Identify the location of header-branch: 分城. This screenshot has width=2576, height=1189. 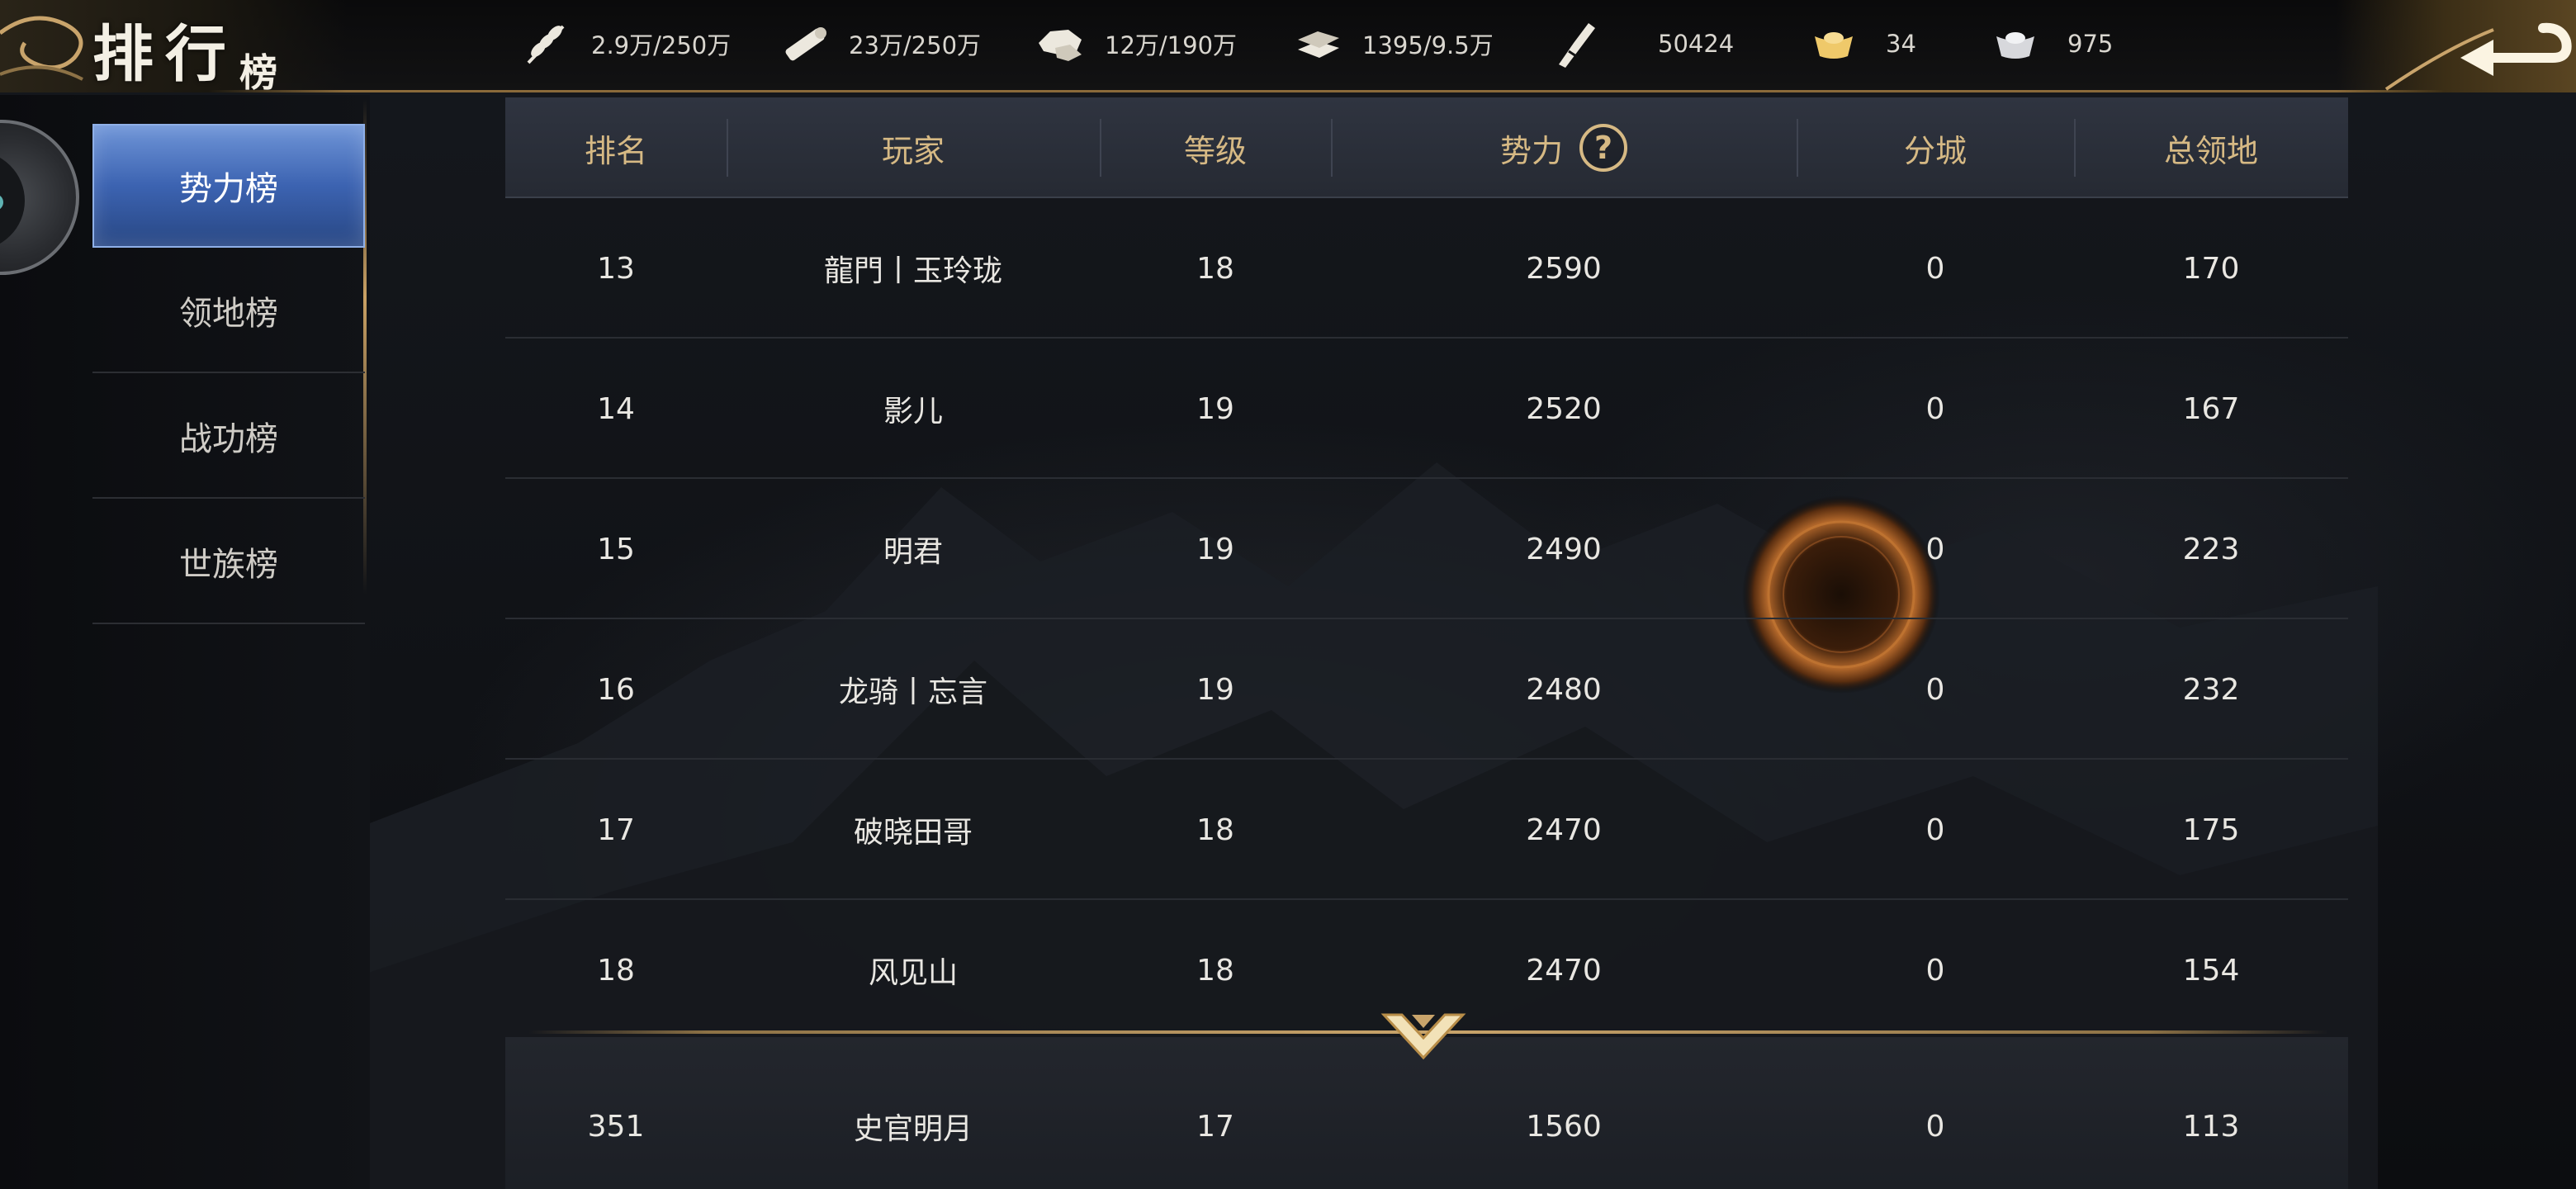
(1935, 147).